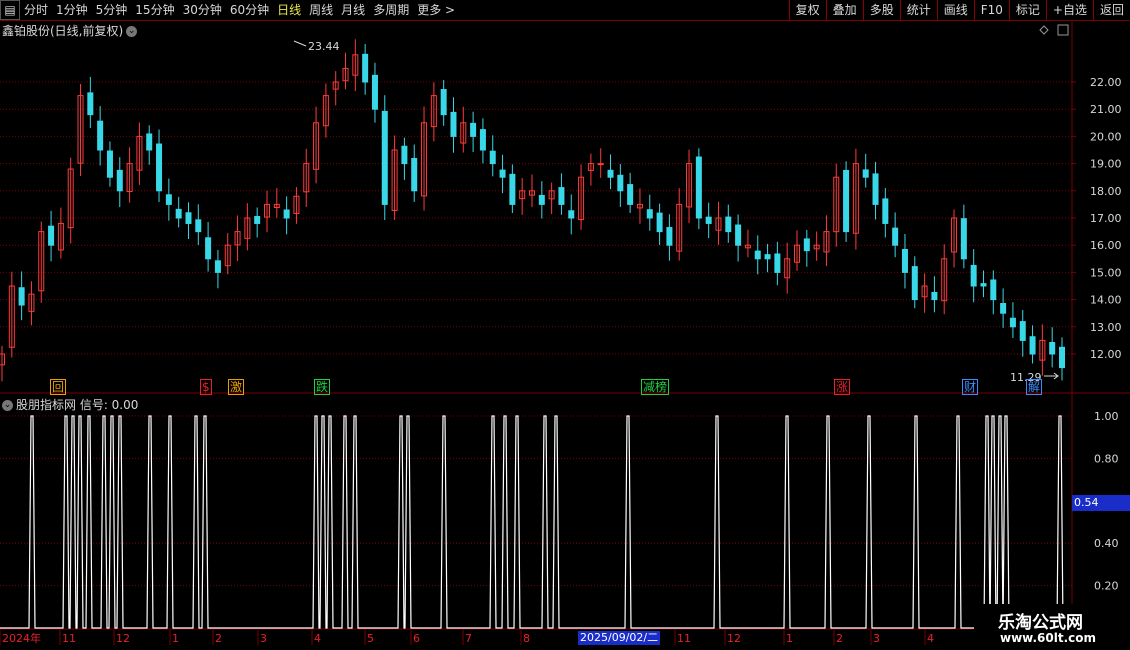  I want to click on price-axis-label: 12.00, so click(1106, 354).